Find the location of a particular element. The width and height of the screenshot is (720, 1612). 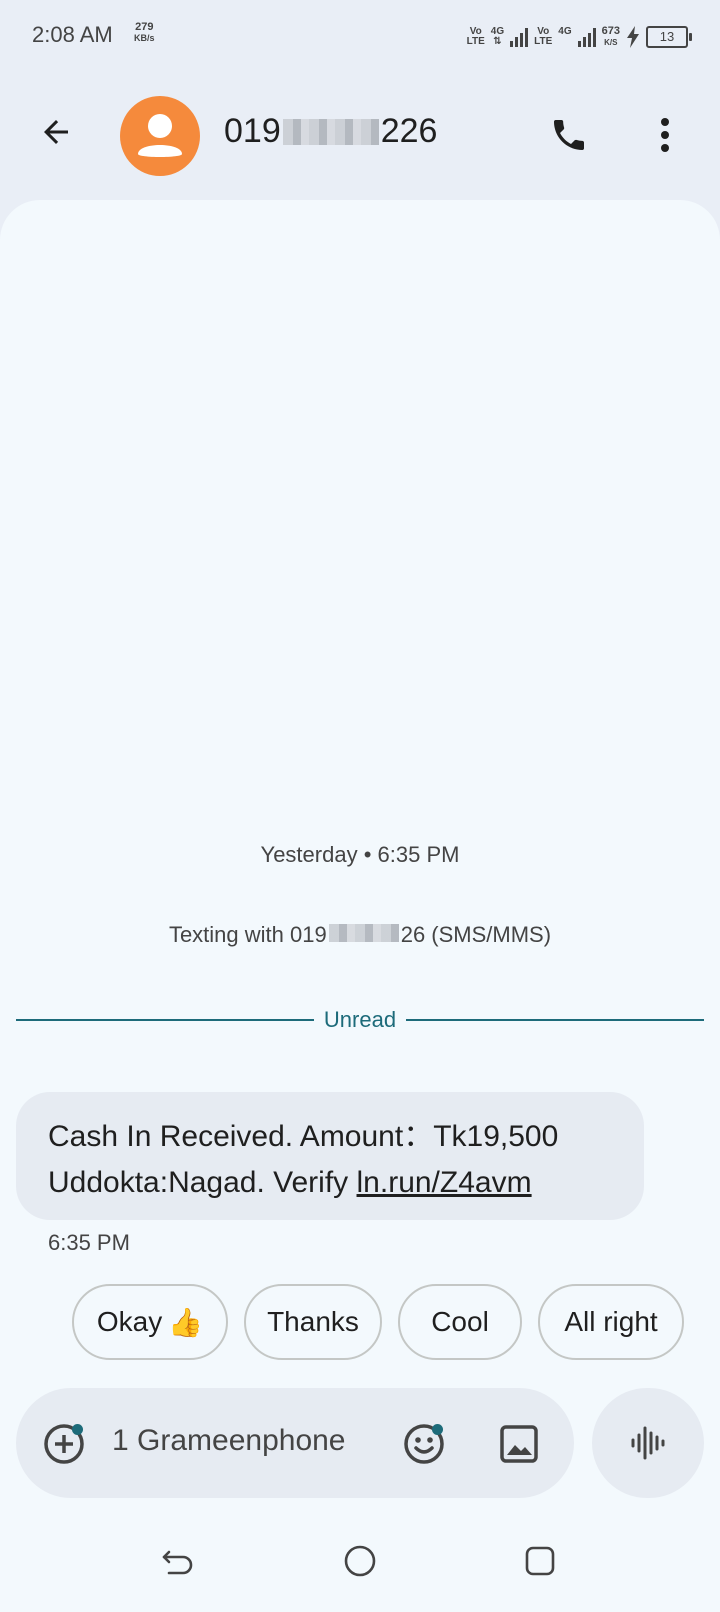

system-nav-bar is located at coordinates (360, 1568).